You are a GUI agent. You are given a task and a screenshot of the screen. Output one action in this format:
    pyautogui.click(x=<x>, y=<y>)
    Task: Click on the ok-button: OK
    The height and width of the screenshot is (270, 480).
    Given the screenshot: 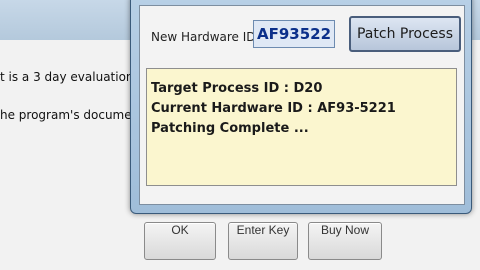 What is the action you would take?
    pyautogui.click(x=180, y=241)
    